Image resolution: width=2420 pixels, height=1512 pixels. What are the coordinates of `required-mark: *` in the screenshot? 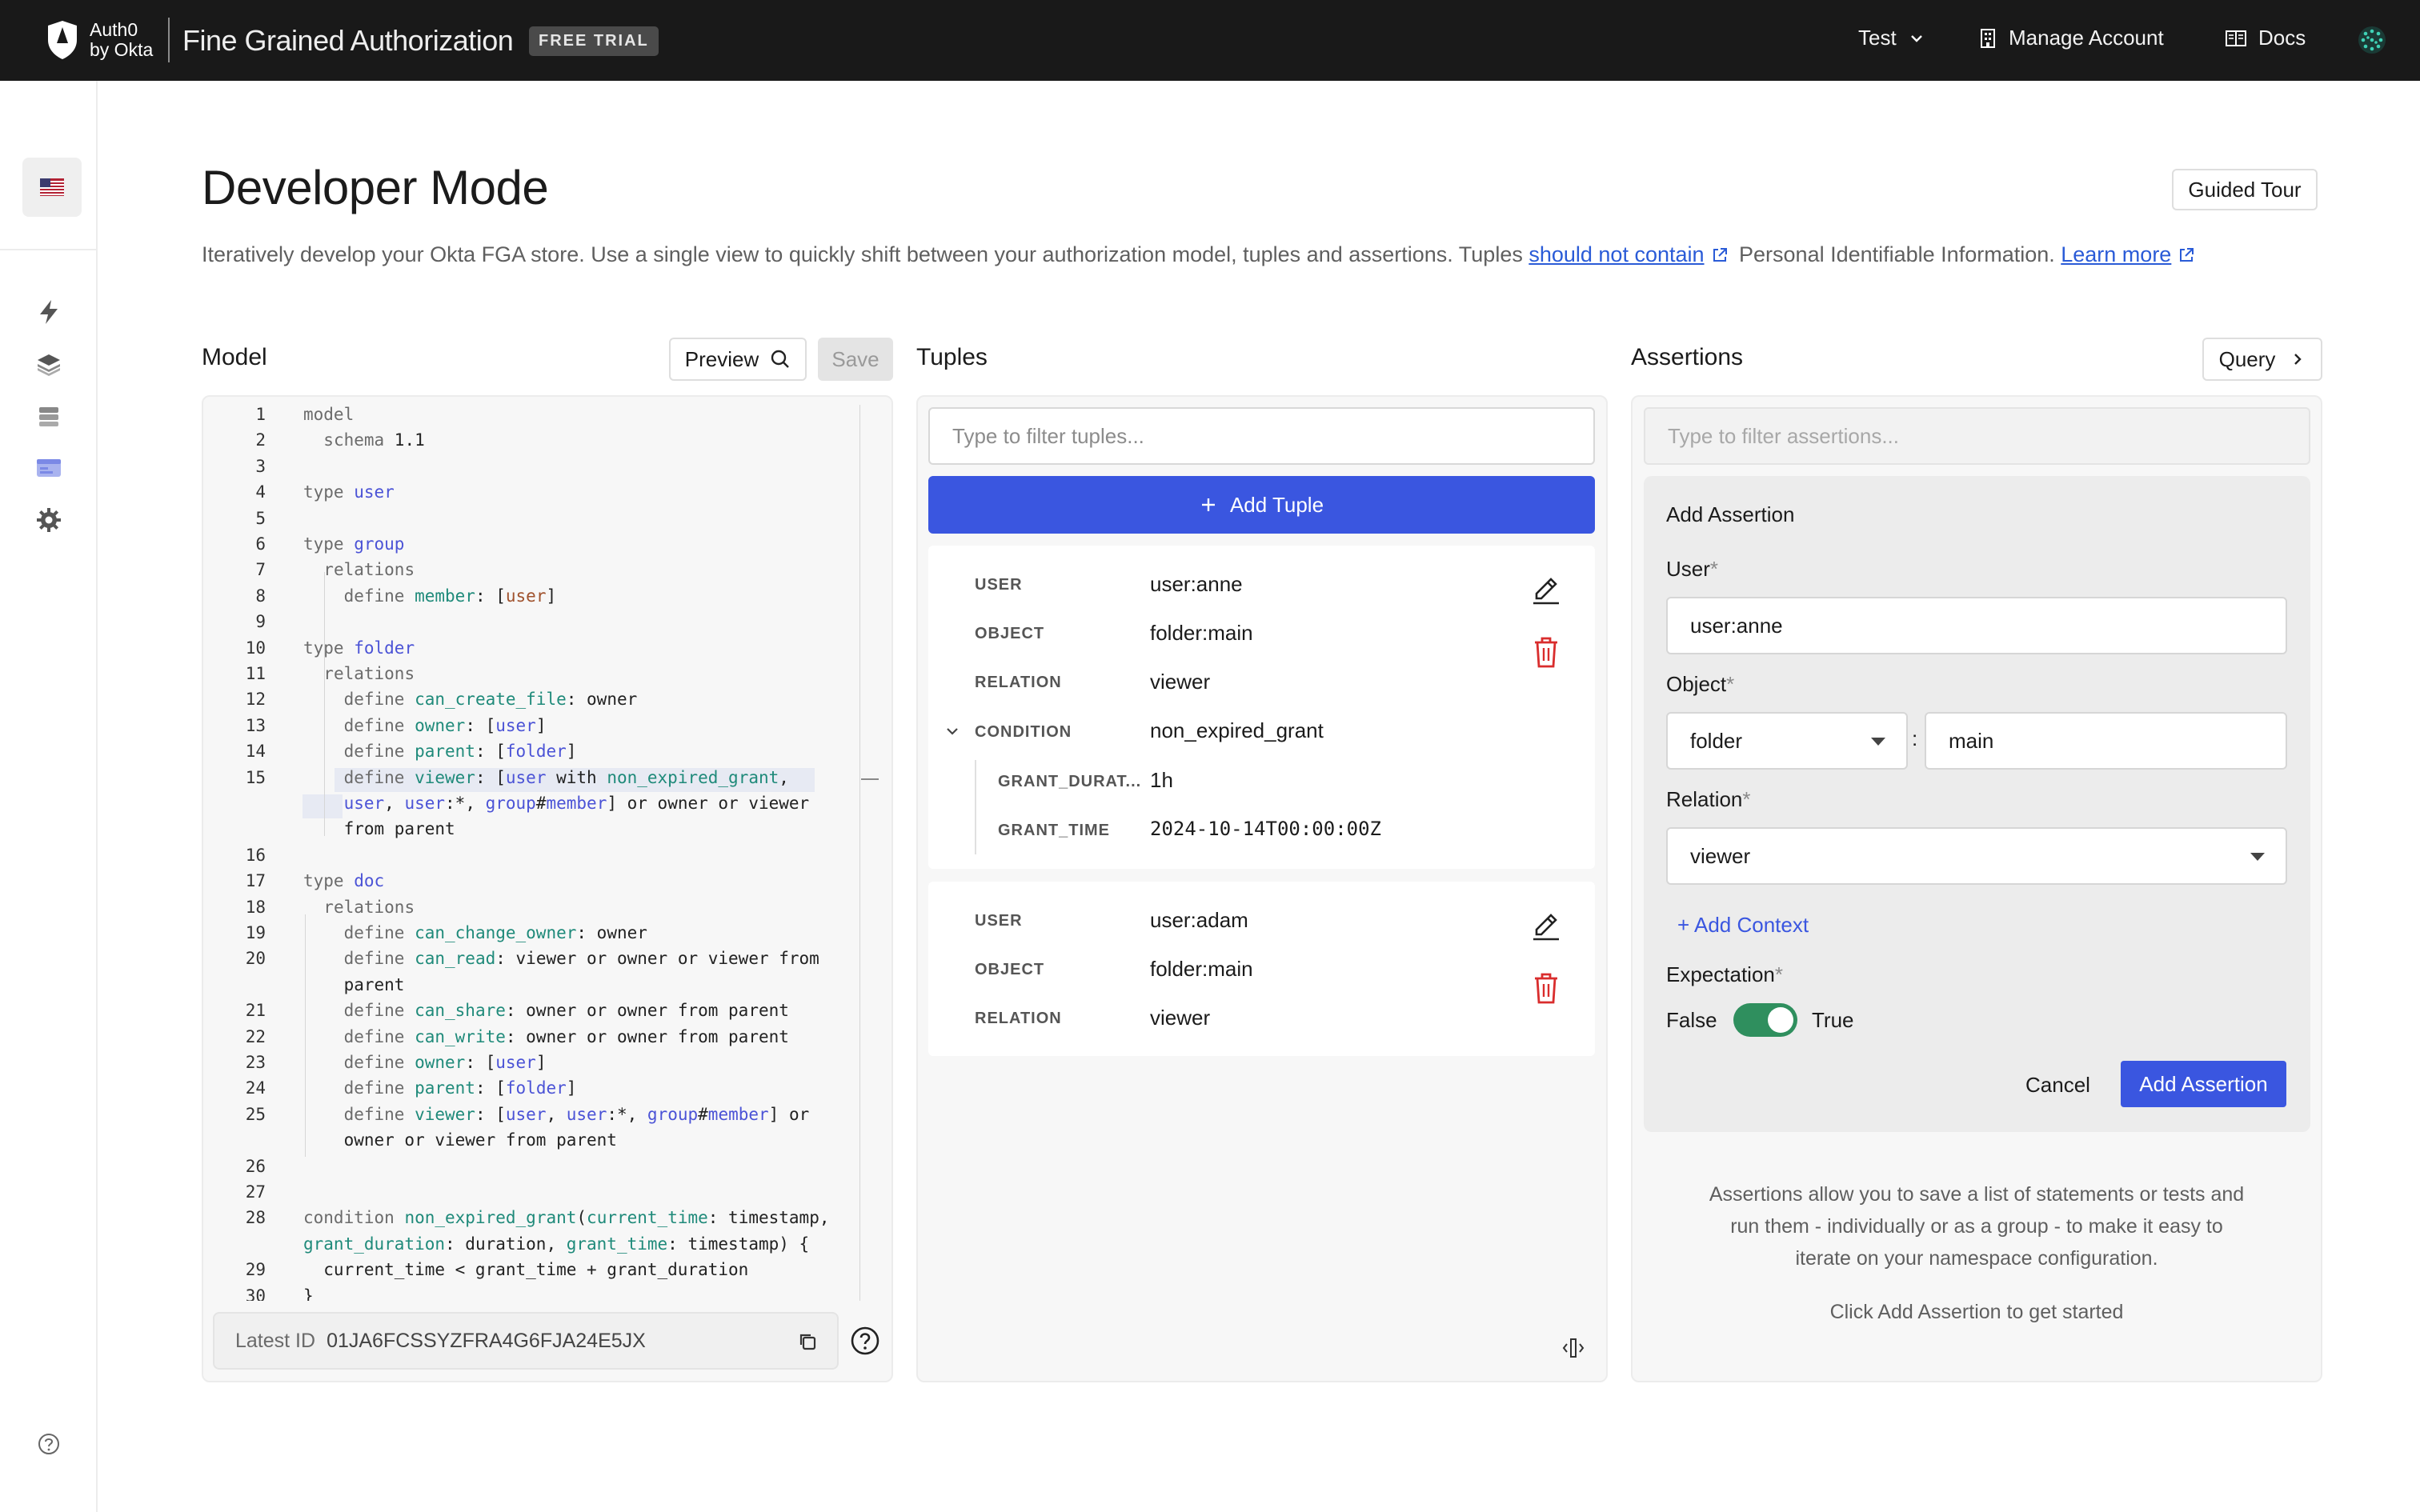 It's located at (1714, 569).